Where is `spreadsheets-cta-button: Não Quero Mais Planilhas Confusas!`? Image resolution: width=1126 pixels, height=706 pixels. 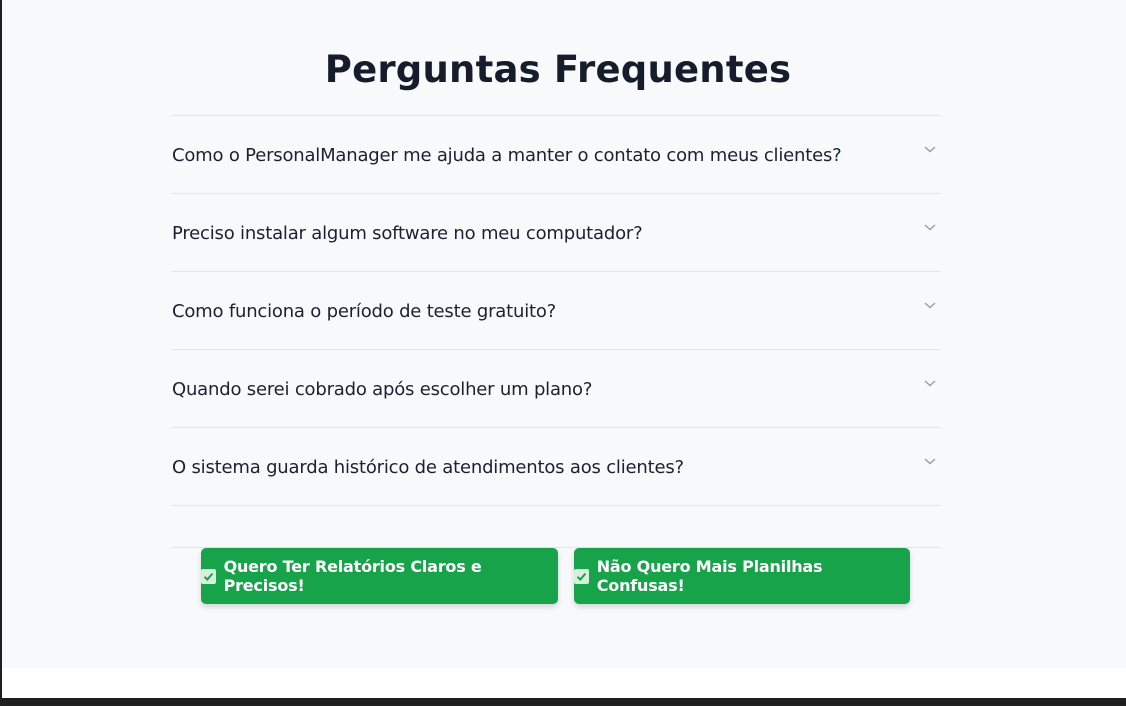 spreadsheets-cta-button: Não Quero Mais Planilhas Confusas! is located at coordinates (742, 576).